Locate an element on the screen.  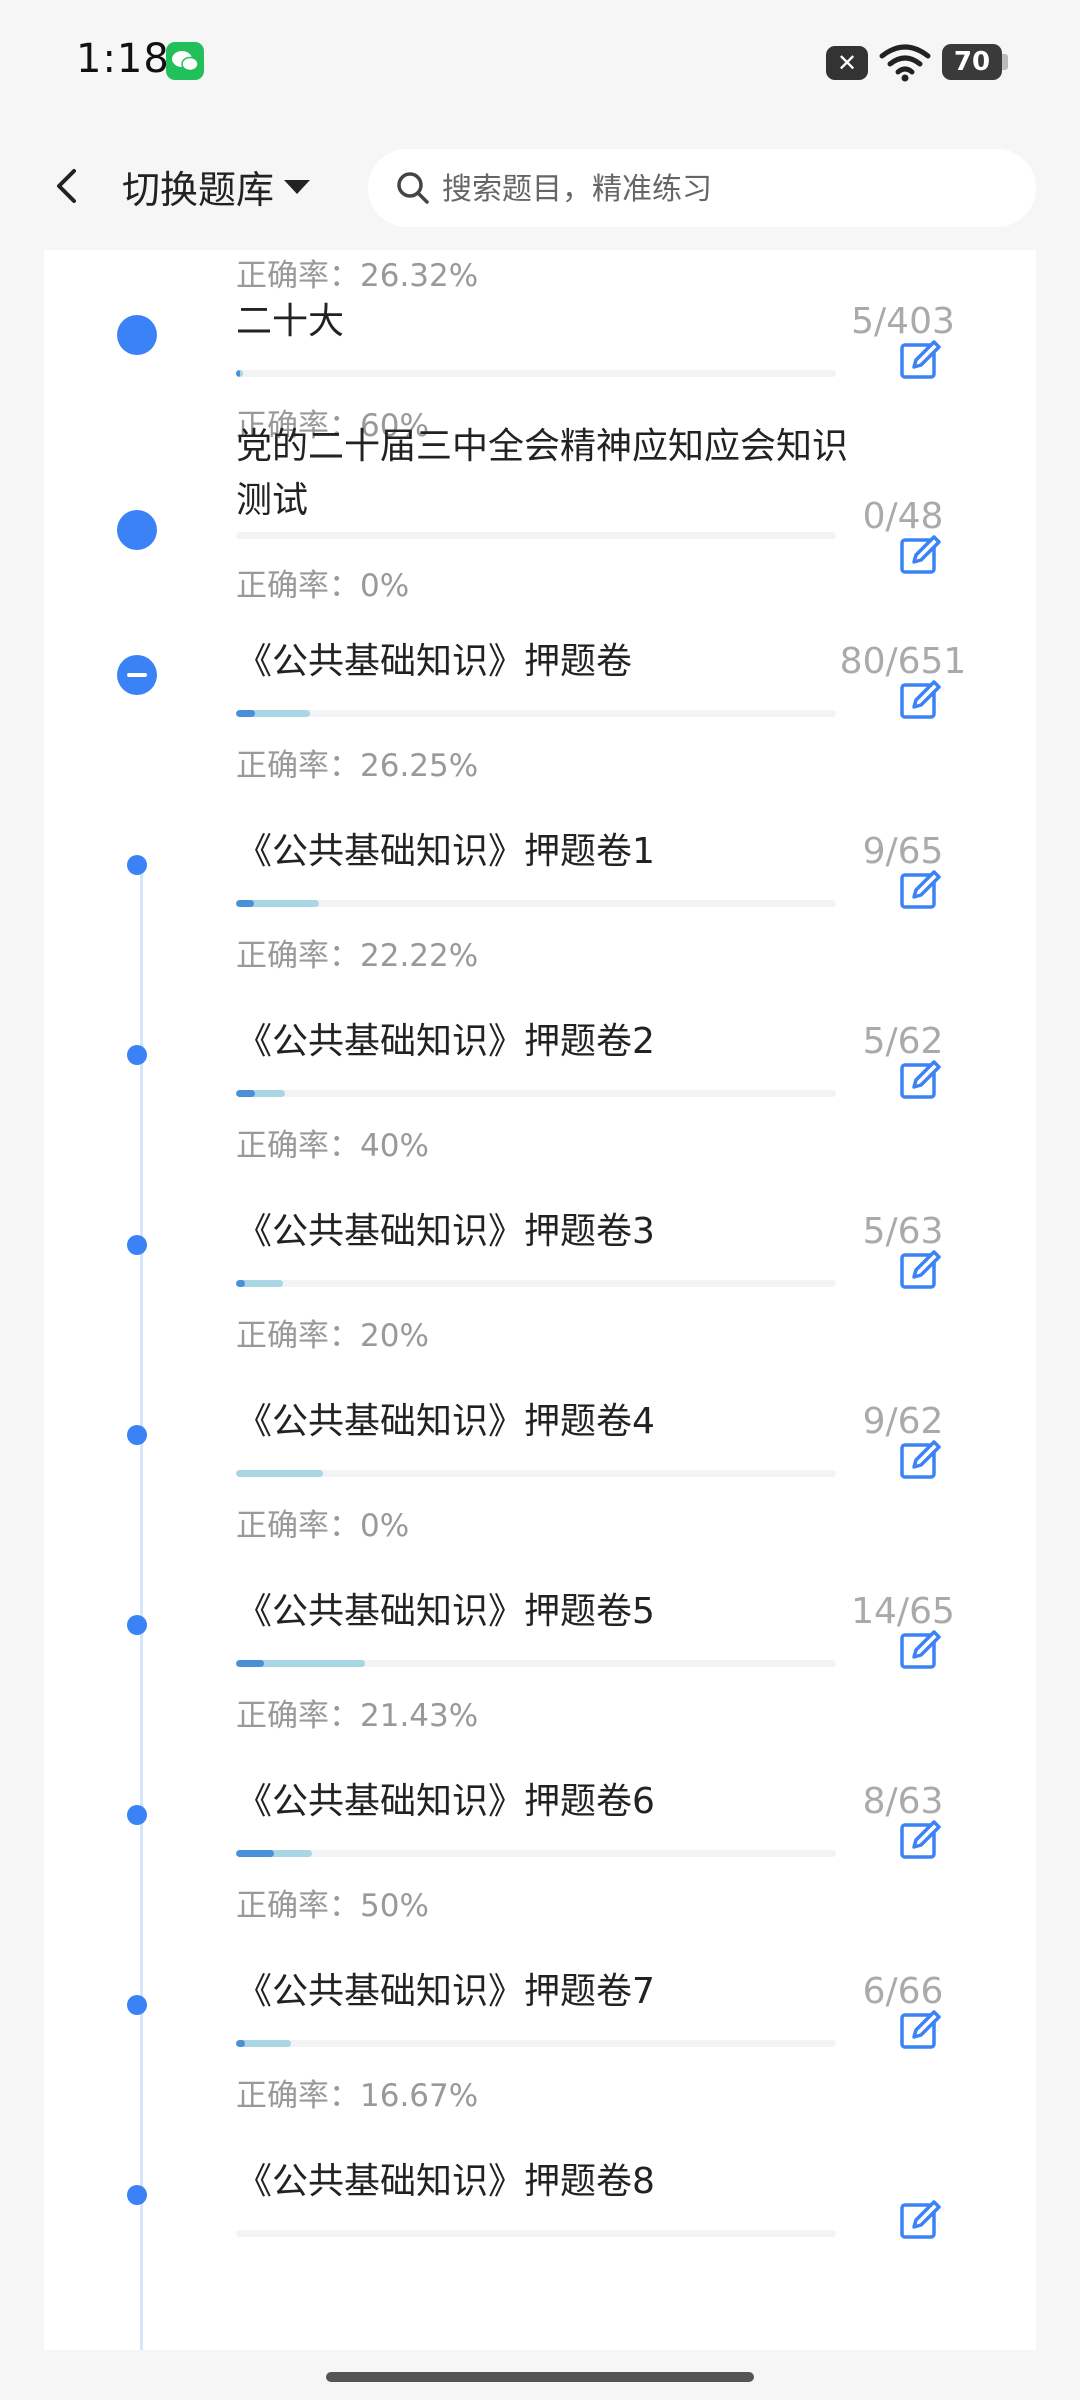
battery-indicator: 70 is located at coordinates (972, 62).